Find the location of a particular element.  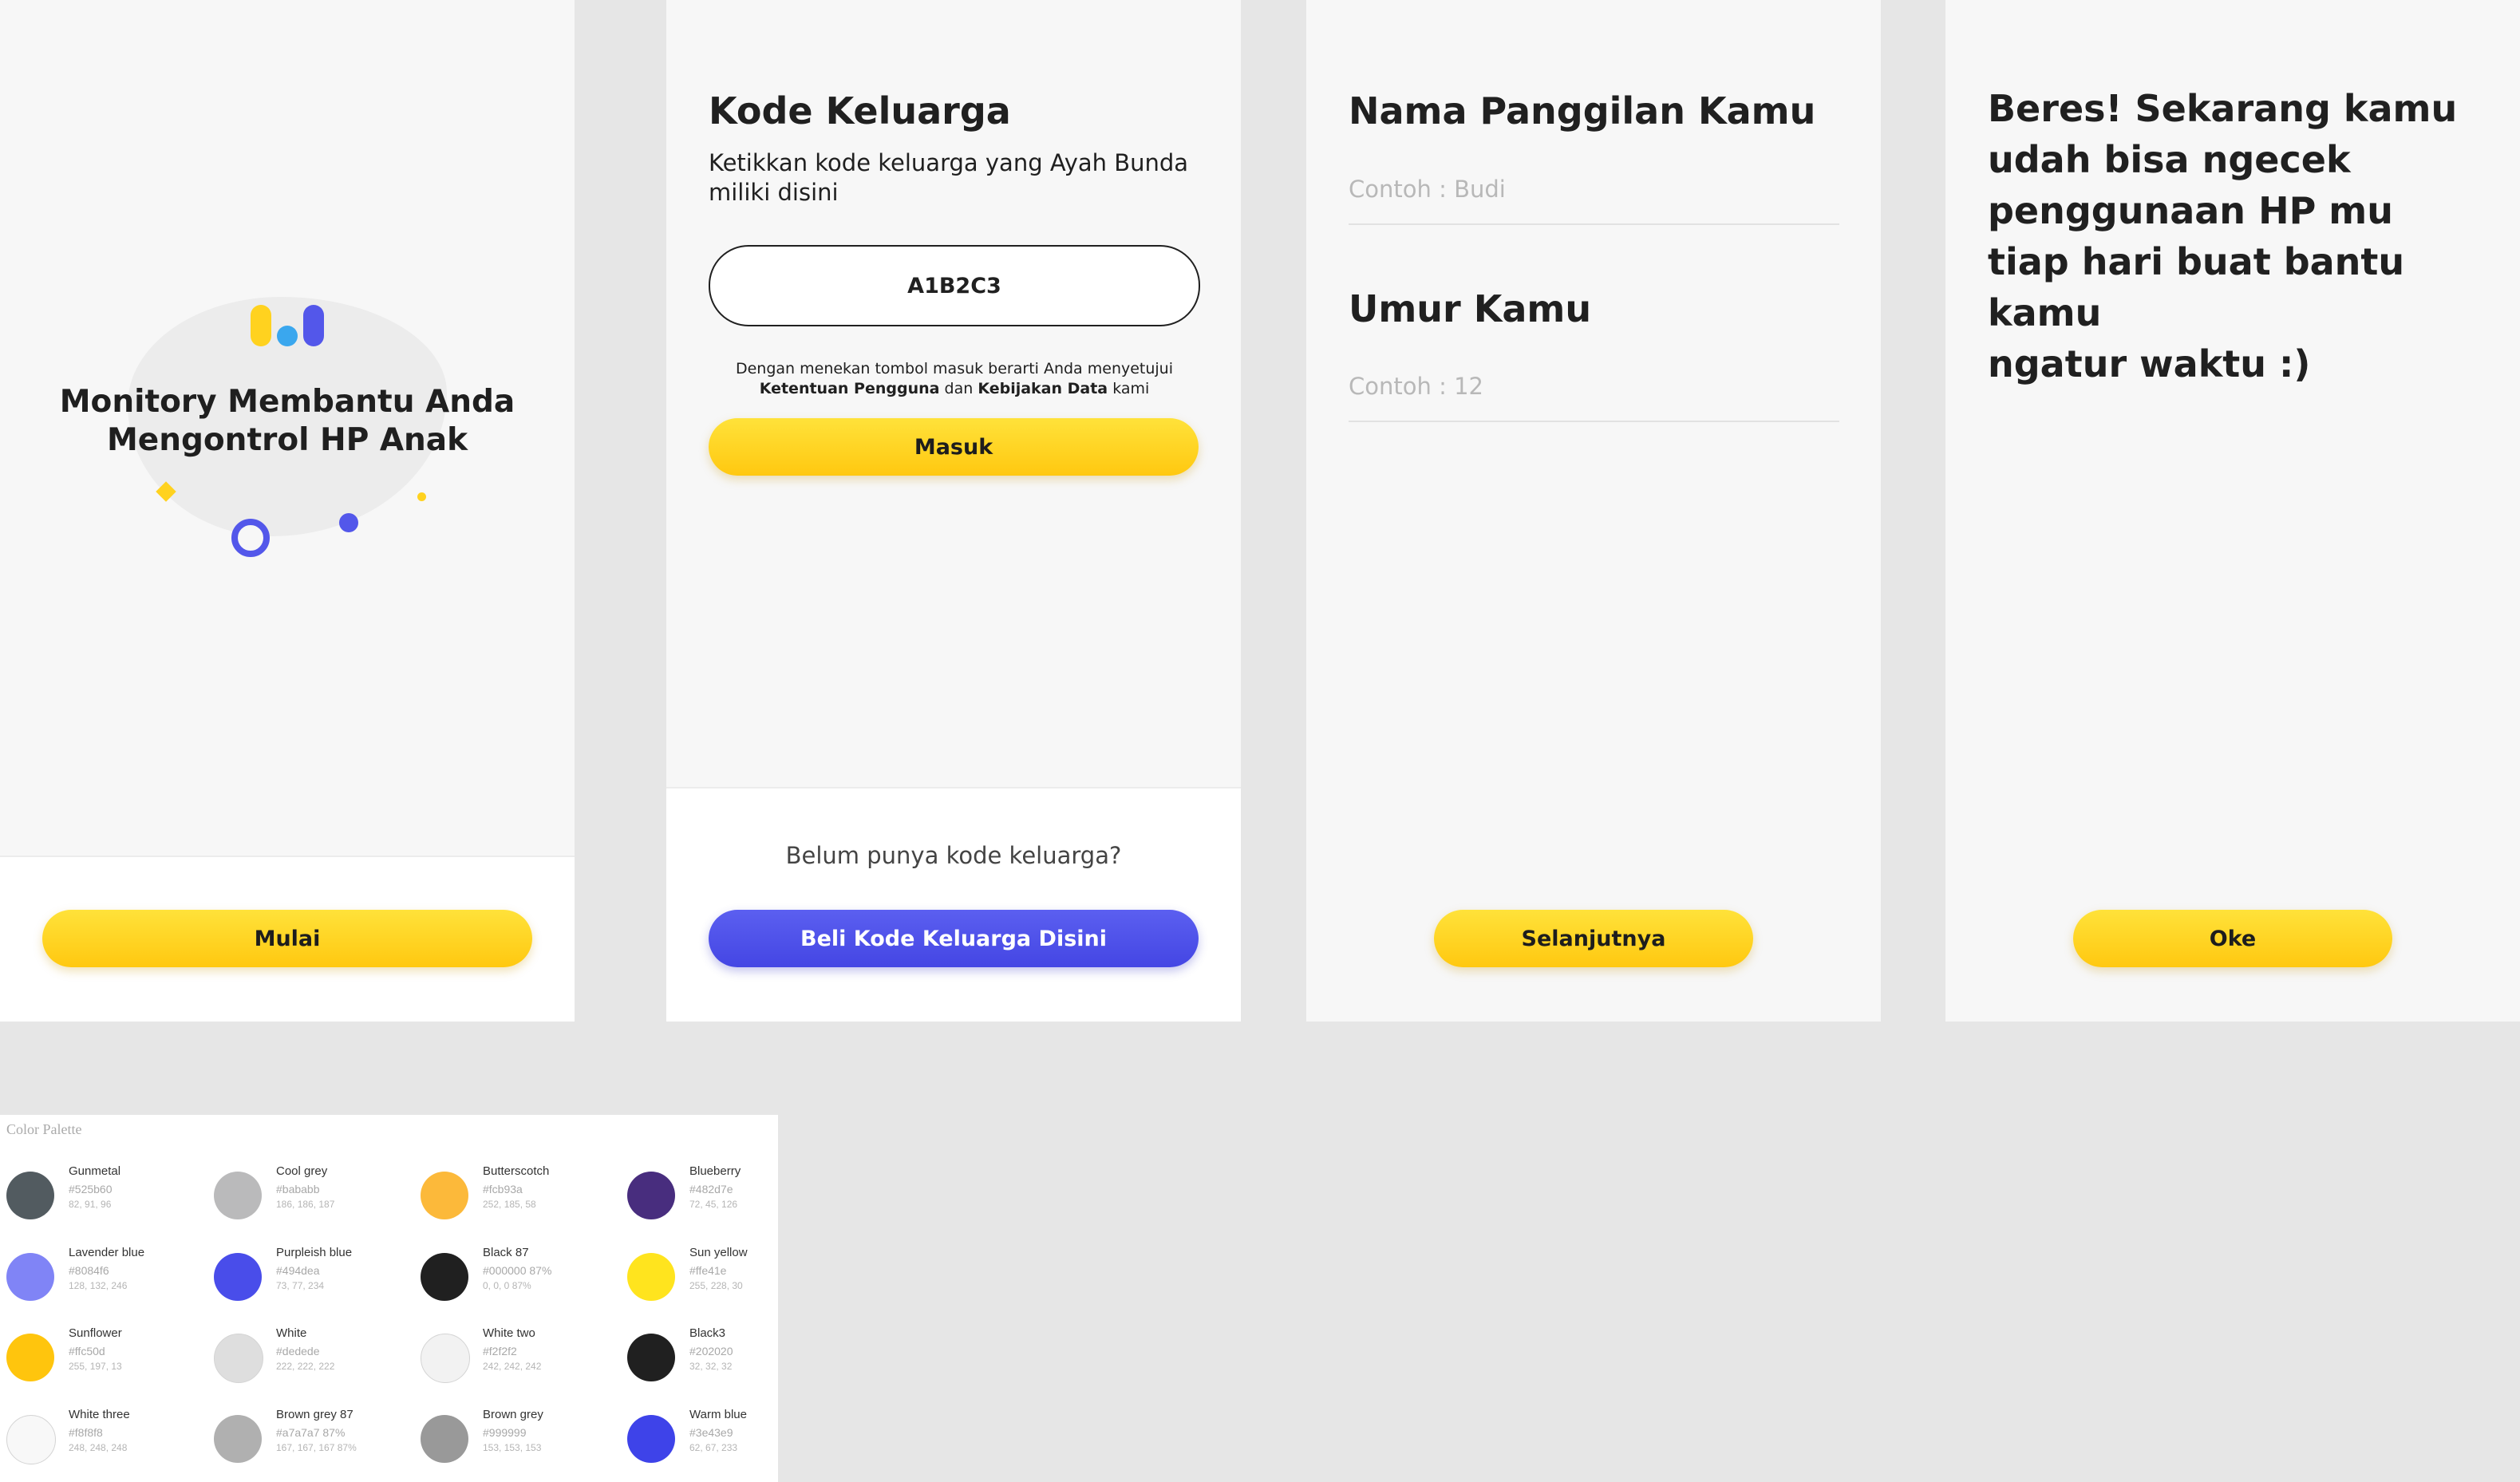

swatch-name: Gunmetal is located at coordinates (95, 1171).